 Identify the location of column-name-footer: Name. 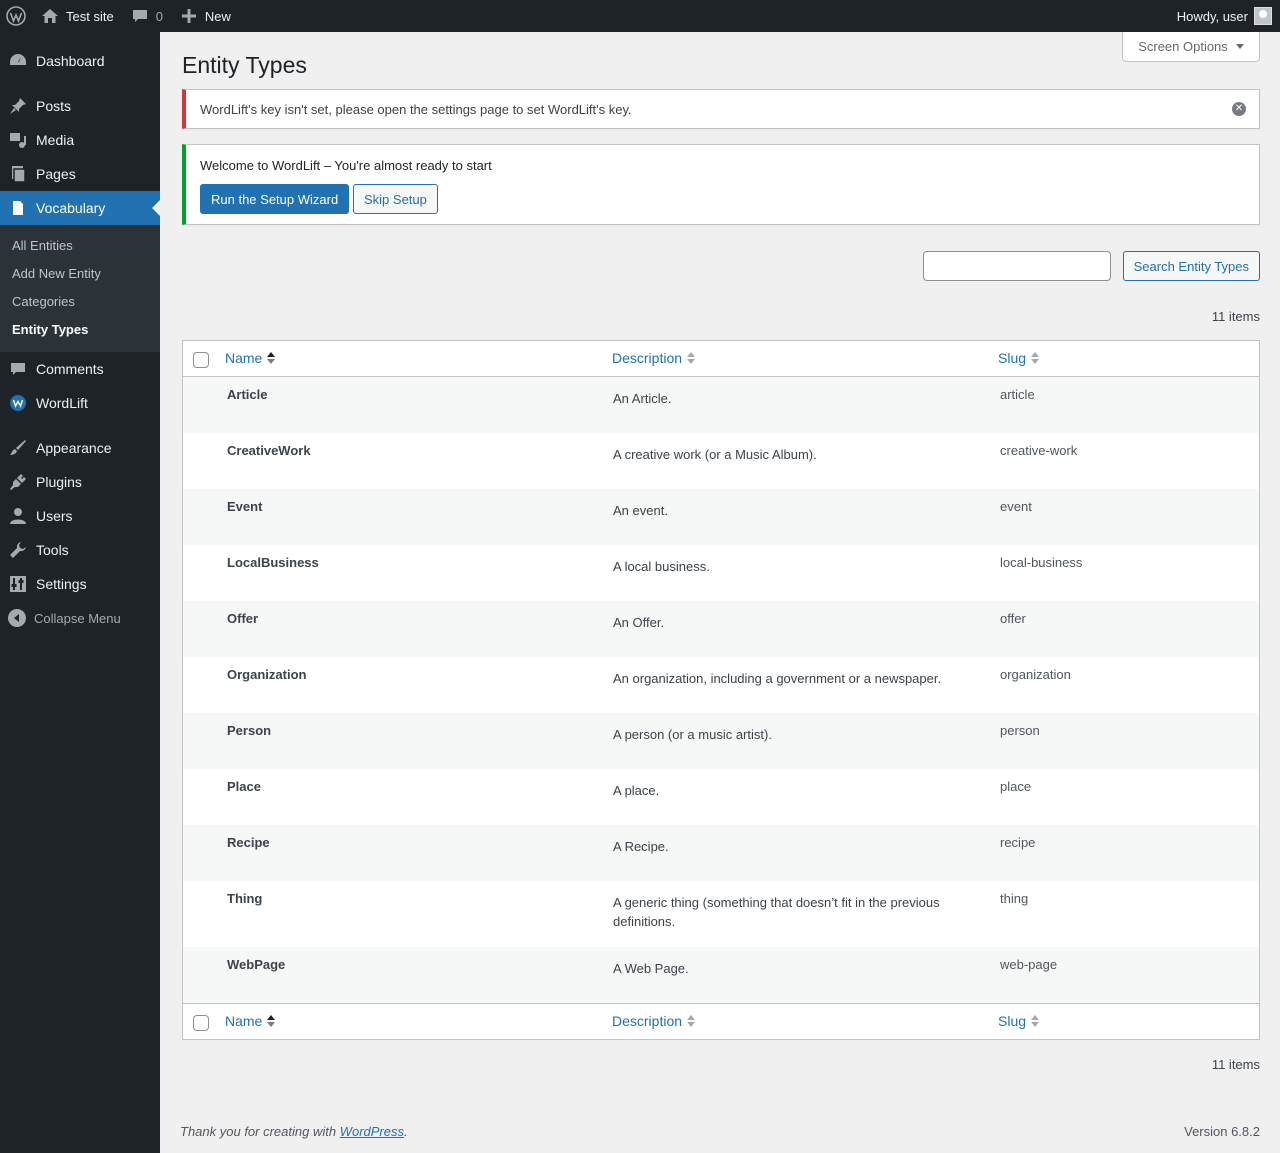
(250, 1021).